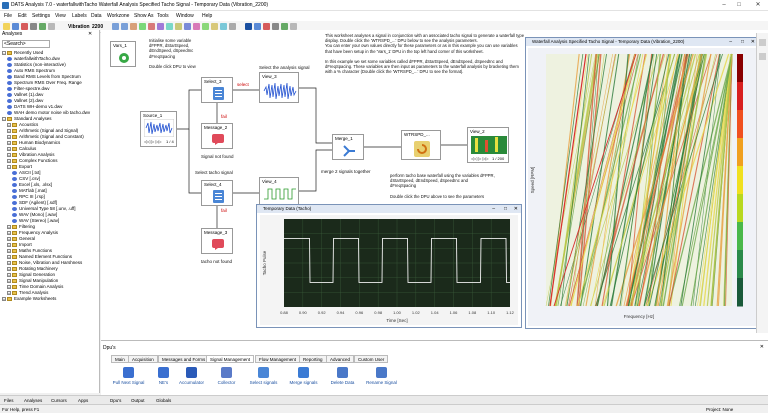  Describe the element at coordinates (205, 26) in the screenshot. I see `grid-icon` at that location.